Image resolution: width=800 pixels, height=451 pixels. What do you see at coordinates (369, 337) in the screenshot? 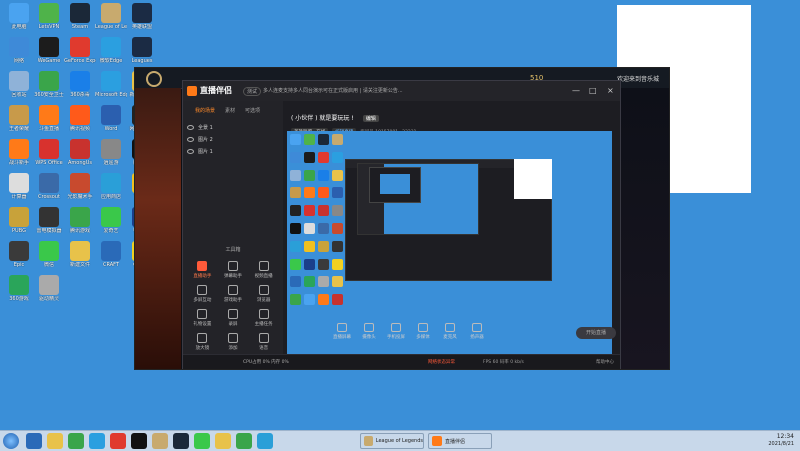
I see `control-label: 摄像头` at bounding box center [369, 337].